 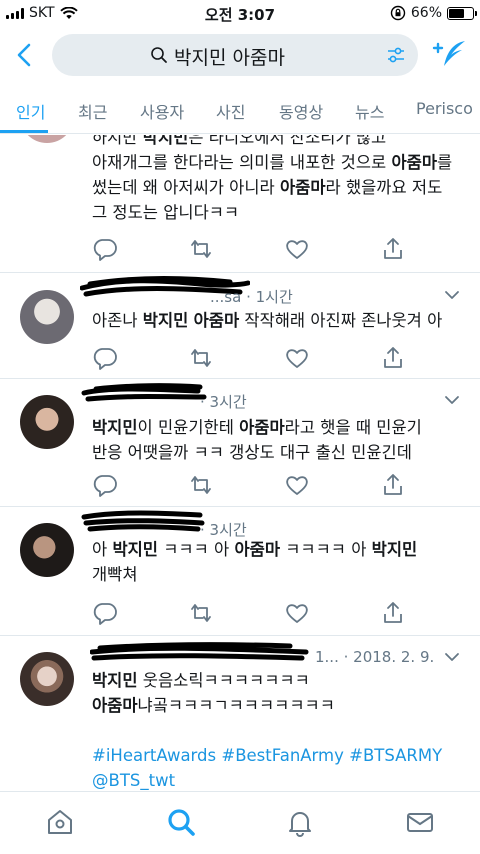 What do you see at coordinates (25, 55) in the screenshot?
I see `back-arrow-icon` at bounding box center [25, 55].